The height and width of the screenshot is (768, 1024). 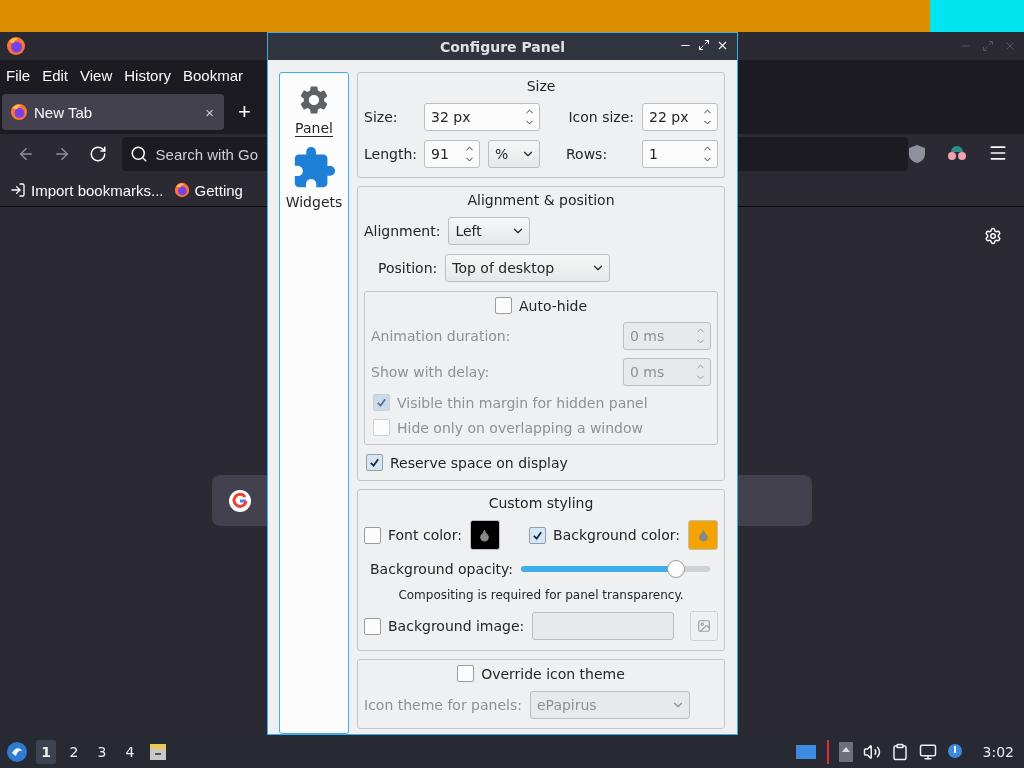 I want to click on start-menu-icon, so click(x=17, y=751).